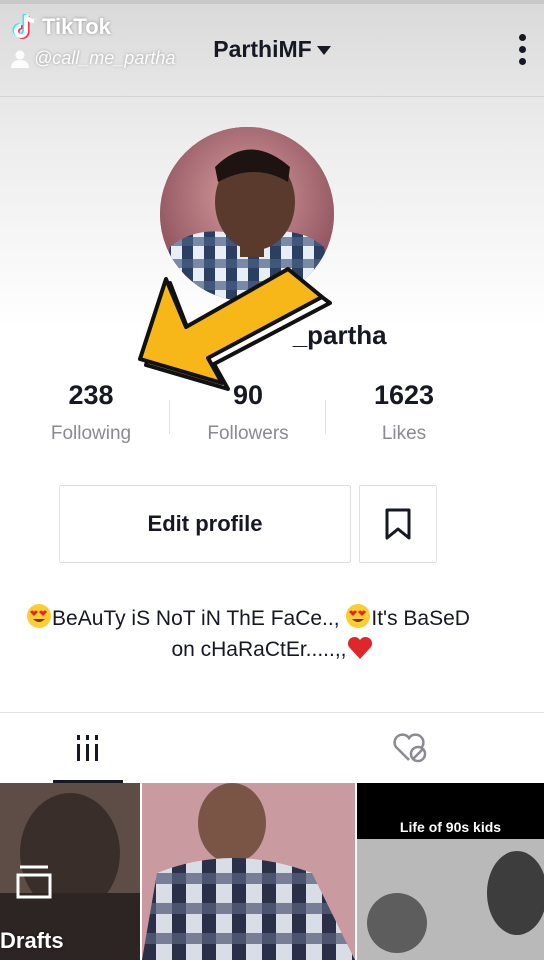  What do you see at coordinates (272, 748) in the screenshot?
I see `profile-tabs` at bounding box center [272, 748].